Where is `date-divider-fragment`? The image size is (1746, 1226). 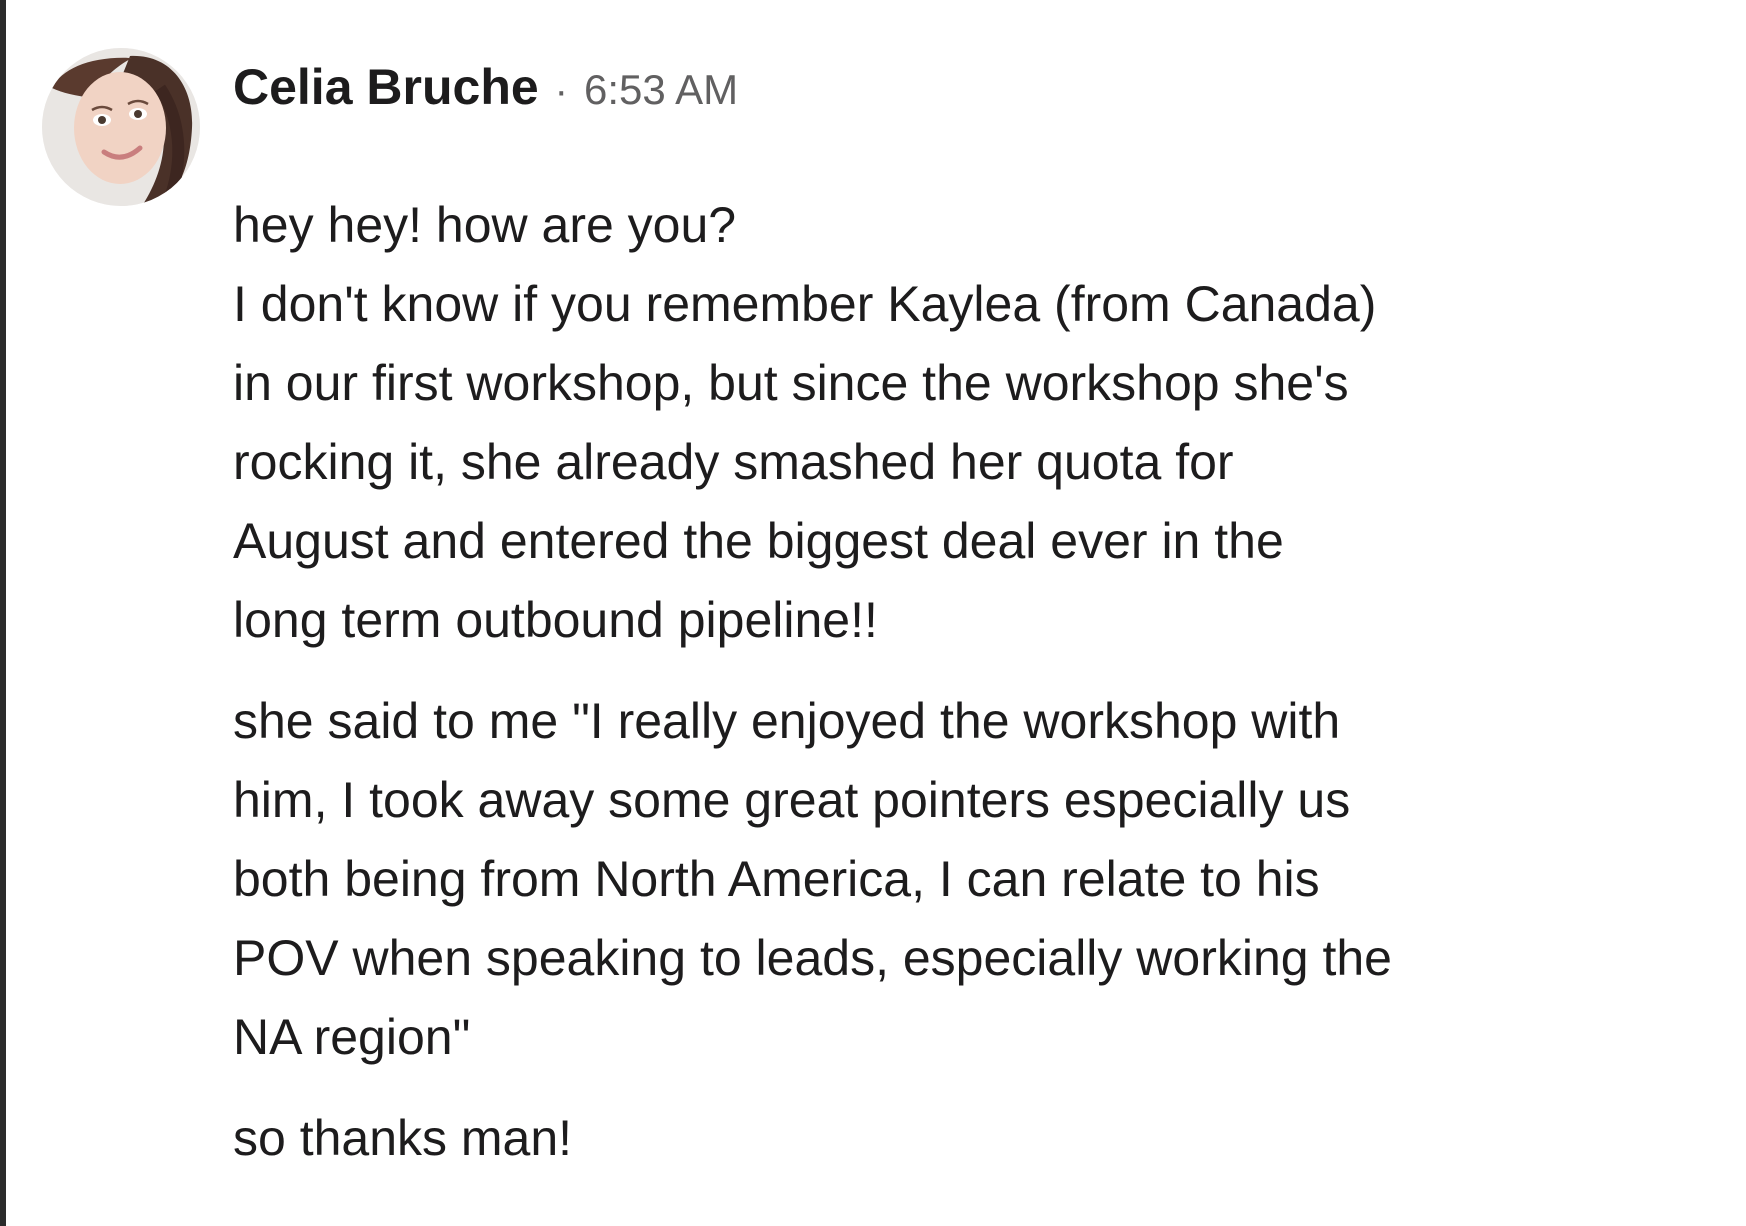
date-divider-fragment is located at coordinates (900, 3).